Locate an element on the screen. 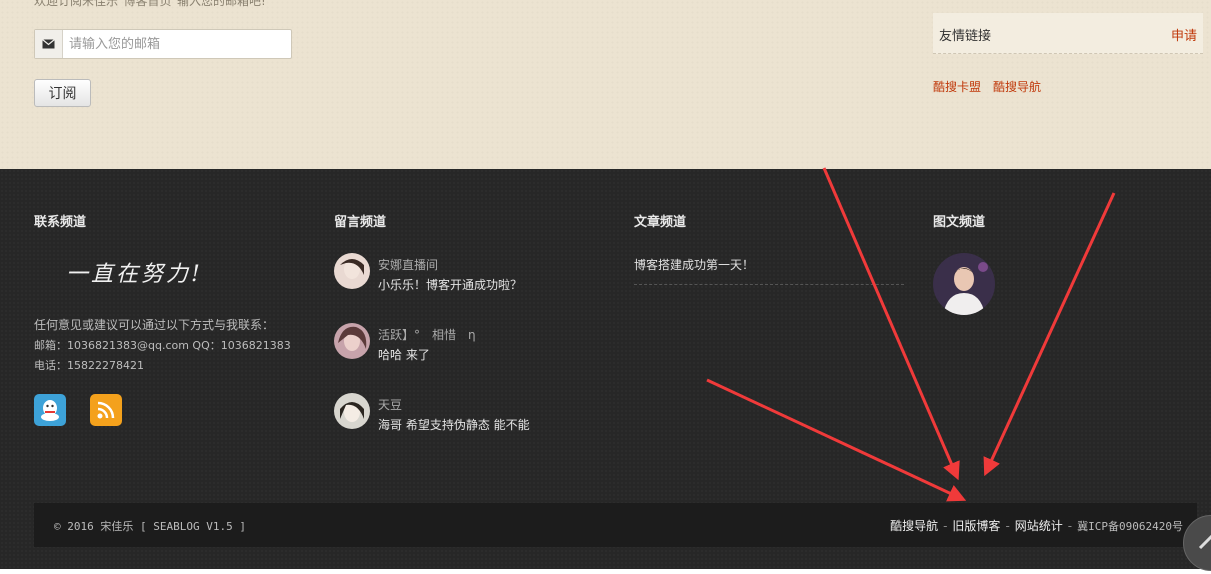 The width and height of the screenshot is (1211, 574). subscribe-intro: 欢迎订阅宋佳乐"博客首页"输入您的邮箱吧! is located at coordinates (150, 4).